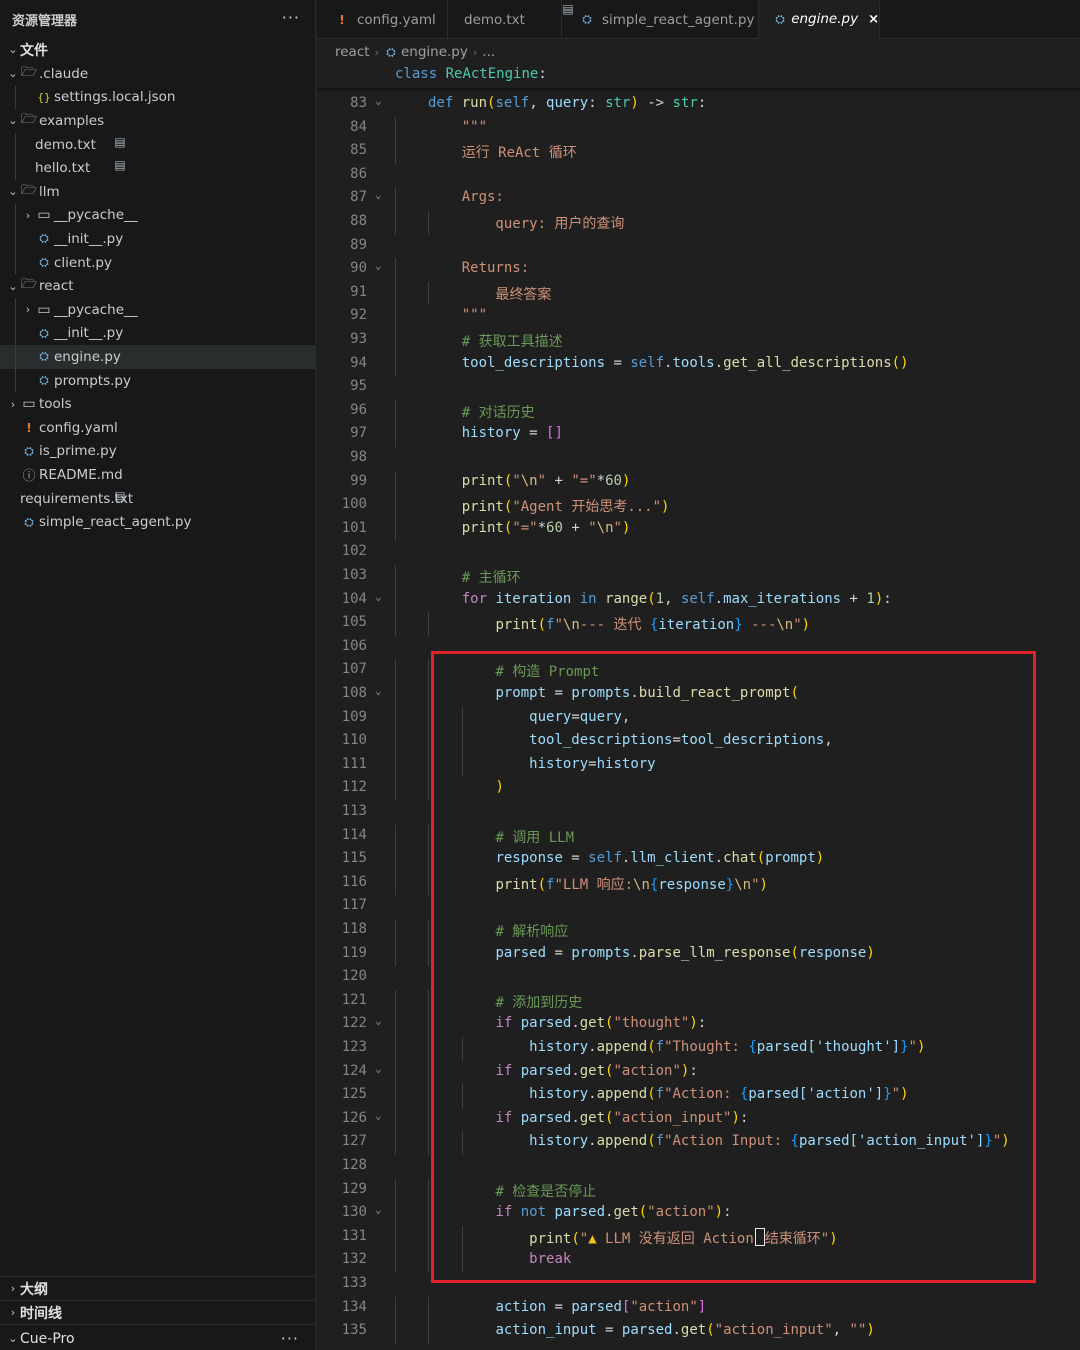 The width and height of the screenshot is (1080, 1350). I want to click on code-line: 92 """, so click(698, 317).